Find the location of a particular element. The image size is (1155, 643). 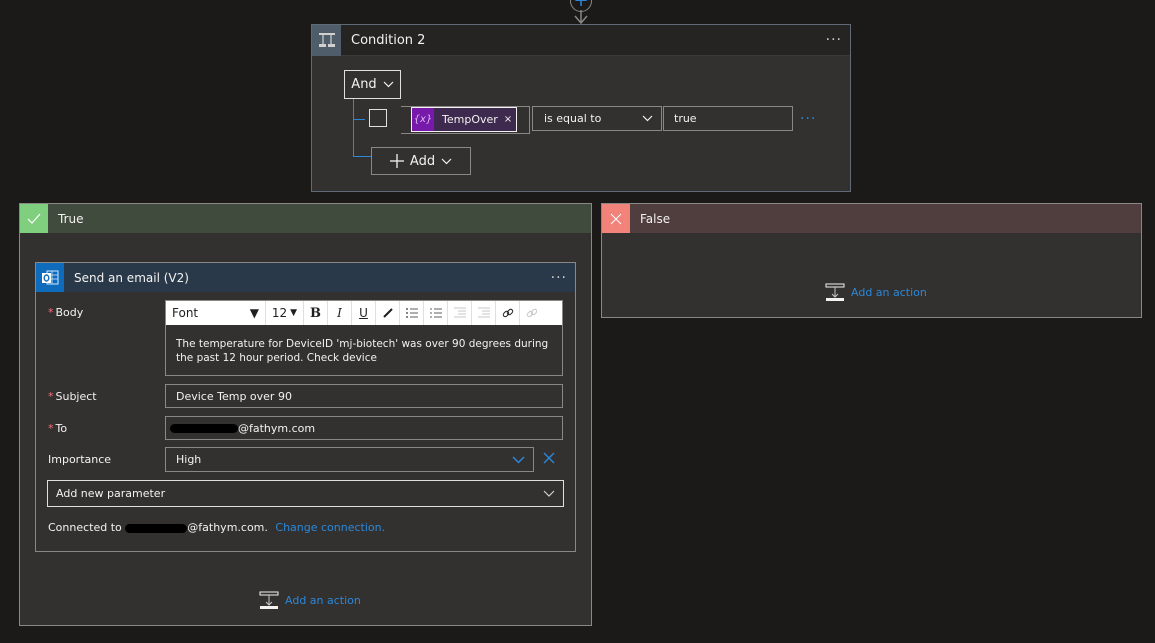

variable-icon: {x} is located at coordinates (423, 119).